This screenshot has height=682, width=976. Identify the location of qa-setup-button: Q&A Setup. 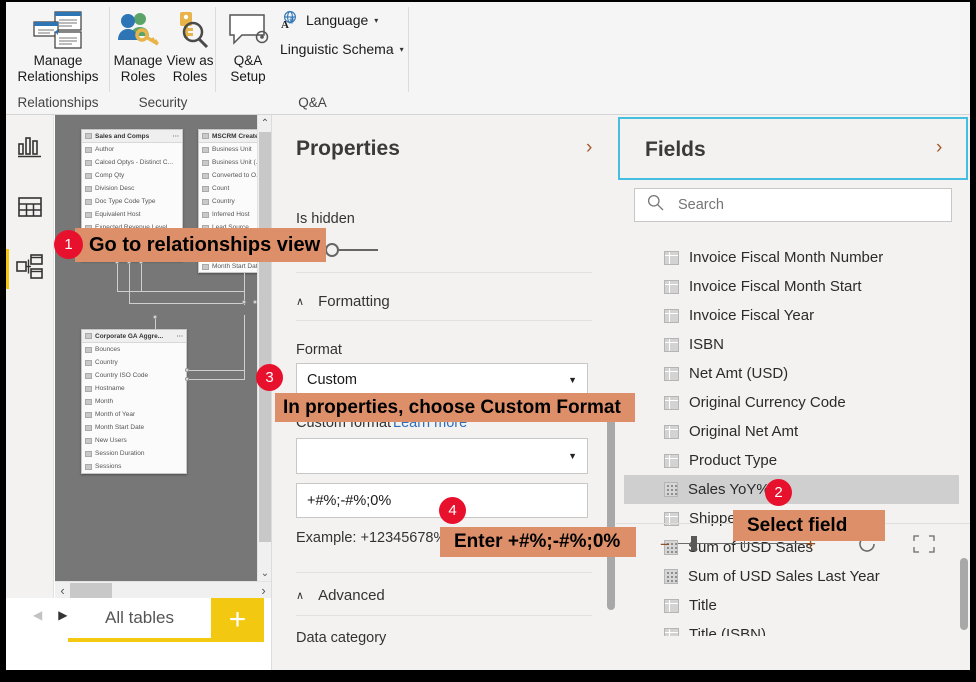
(248, 46).